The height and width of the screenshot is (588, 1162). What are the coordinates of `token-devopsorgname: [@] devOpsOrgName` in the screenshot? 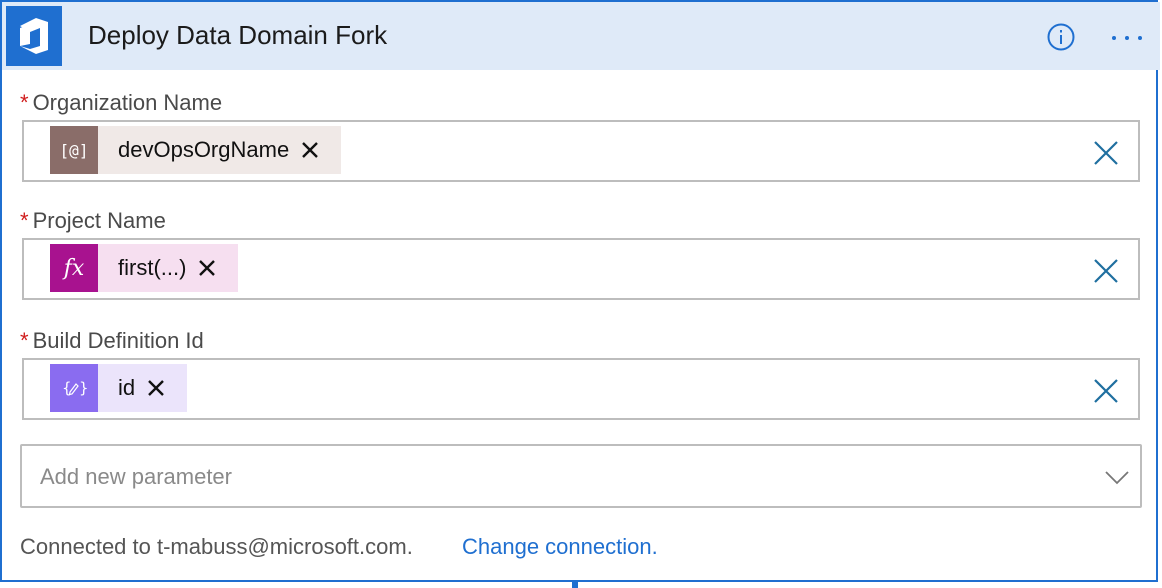 It's located at (196, 150).